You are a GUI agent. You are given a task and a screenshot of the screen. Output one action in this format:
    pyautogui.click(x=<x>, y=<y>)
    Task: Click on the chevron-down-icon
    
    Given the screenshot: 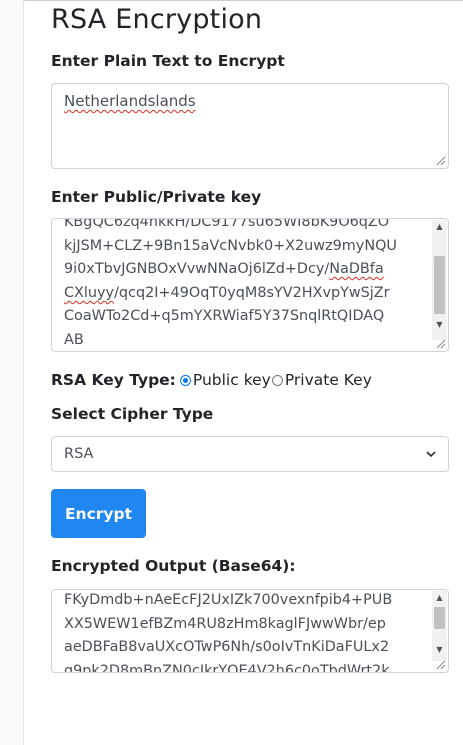 What is the action you would take?
    pyautogui.click(x=431, y=454)
    